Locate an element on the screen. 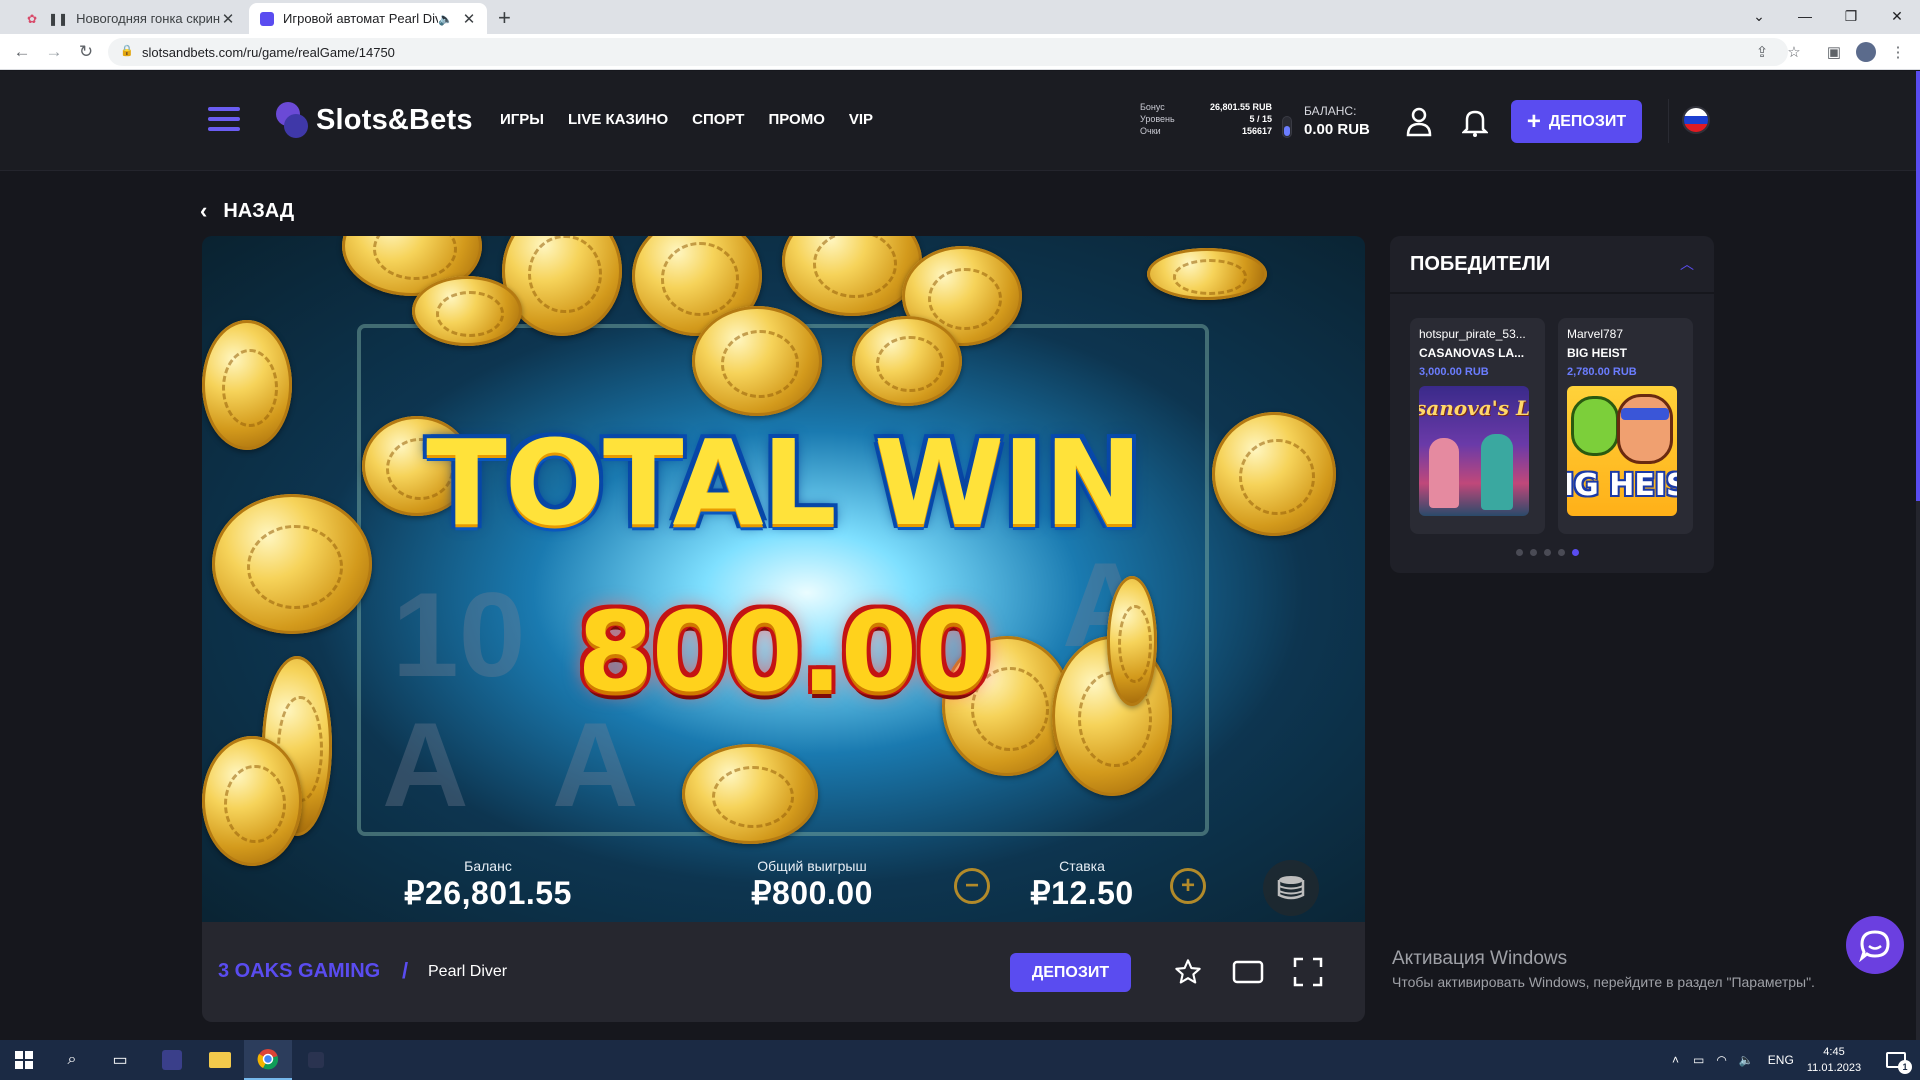  tab-search-icon: ⌄ is located at coordinates (1759, 16).